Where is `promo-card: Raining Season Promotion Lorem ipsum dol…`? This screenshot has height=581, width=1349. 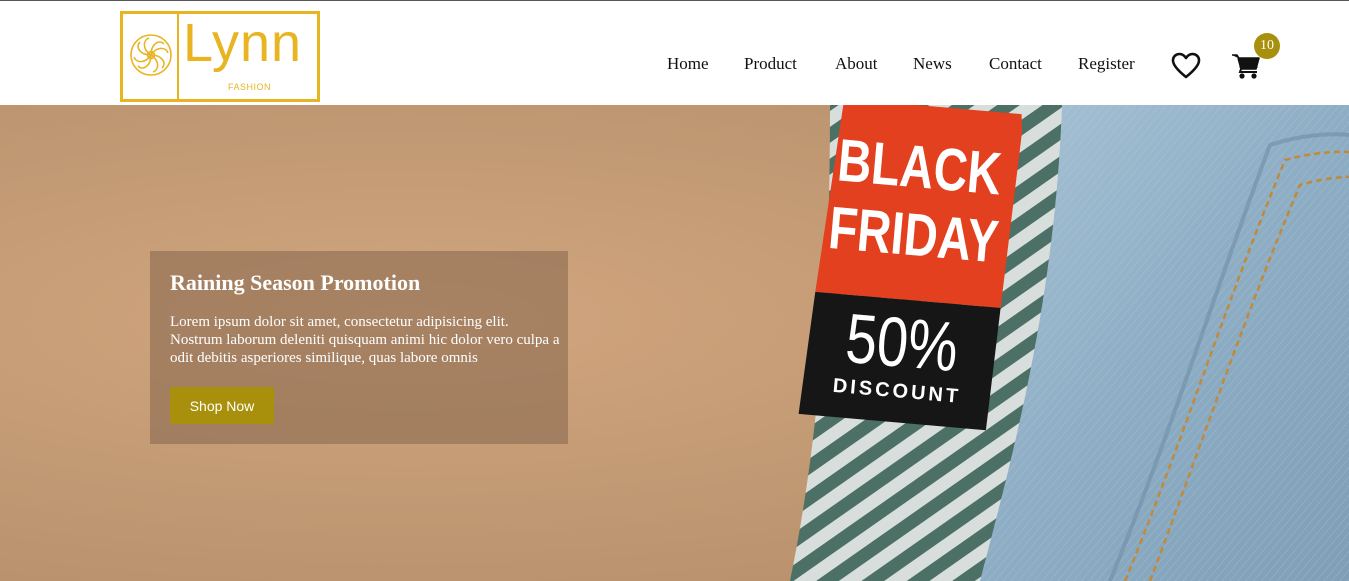 promo-card: Raining Season Promotion Lorem ipsum dol… is located at coordinates (359, 347).